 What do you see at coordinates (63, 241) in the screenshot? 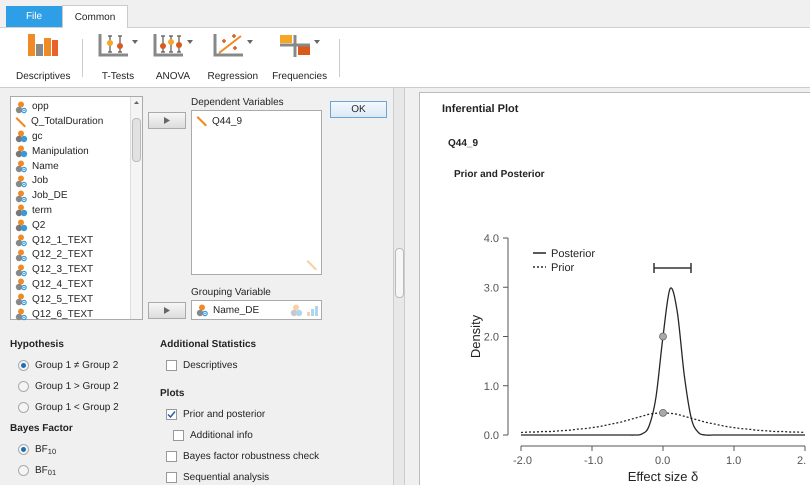
I see `variable-item: Q12_1_TEXT` at bounding box center [63, 241].